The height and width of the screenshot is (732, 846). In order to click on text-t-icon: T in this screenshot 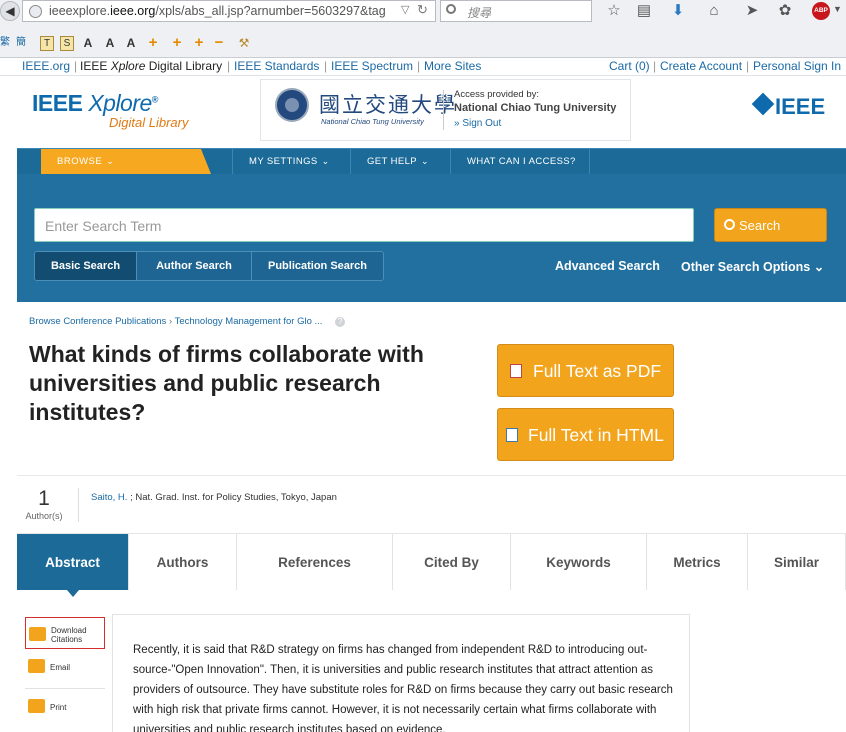, I will do `click(47, 43)`.